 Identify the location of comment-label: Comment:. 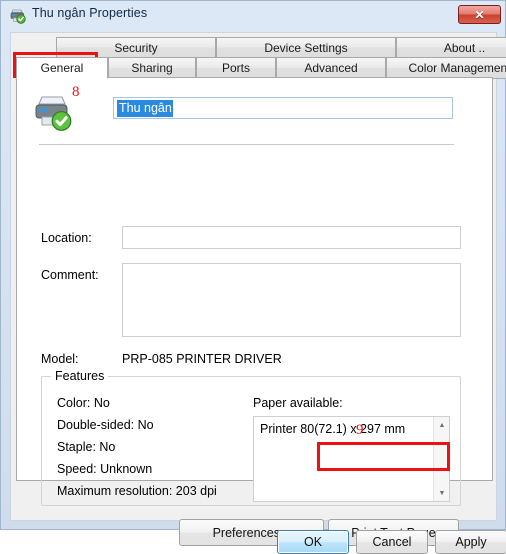
(70, 275).